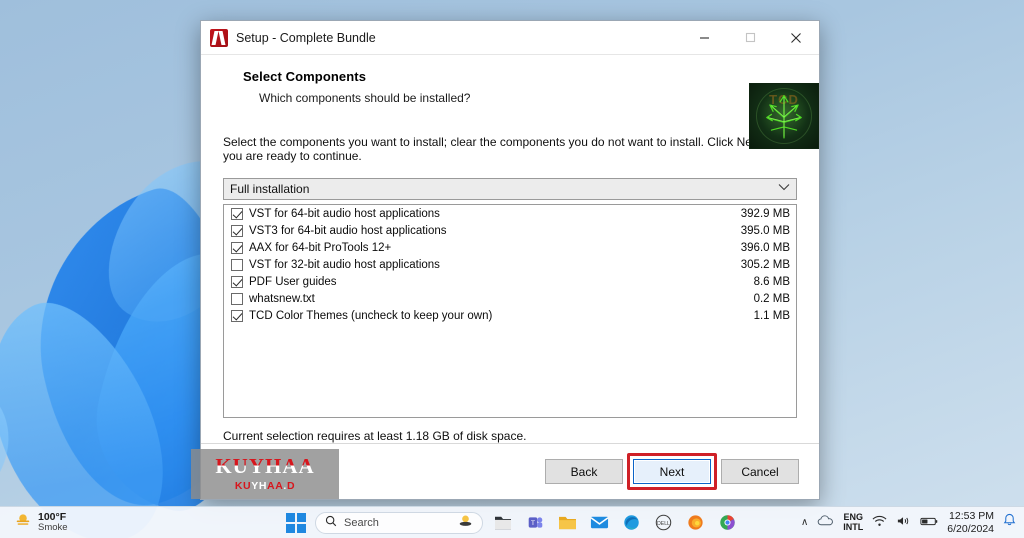 The width and height of the screenshot is (1024, 538). I want to click on volume-icon, so click(903, 523).